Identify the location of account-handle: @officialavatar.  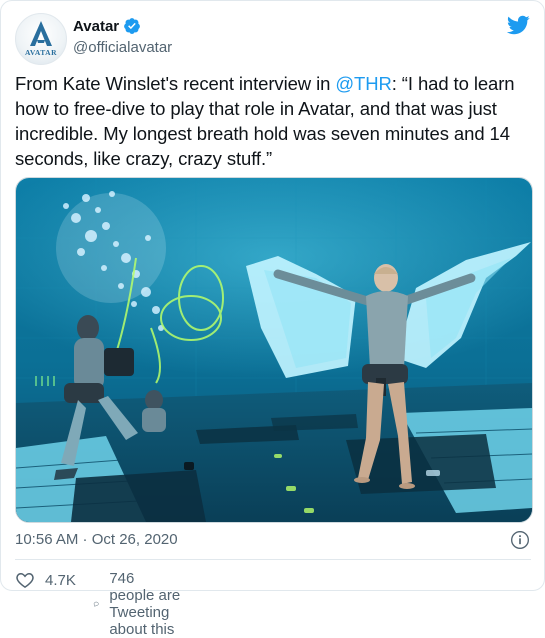
(122, 47).